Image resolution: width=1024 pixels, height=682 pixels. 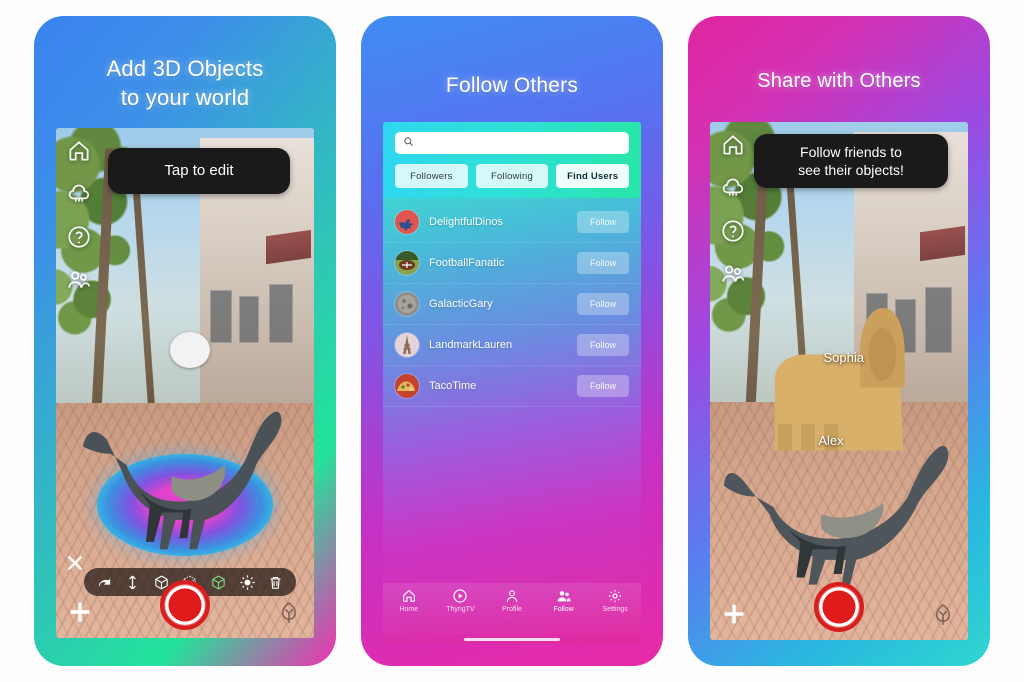 I want to click on follow-header: Followers Following Find Users, so click(x=512, y=160).